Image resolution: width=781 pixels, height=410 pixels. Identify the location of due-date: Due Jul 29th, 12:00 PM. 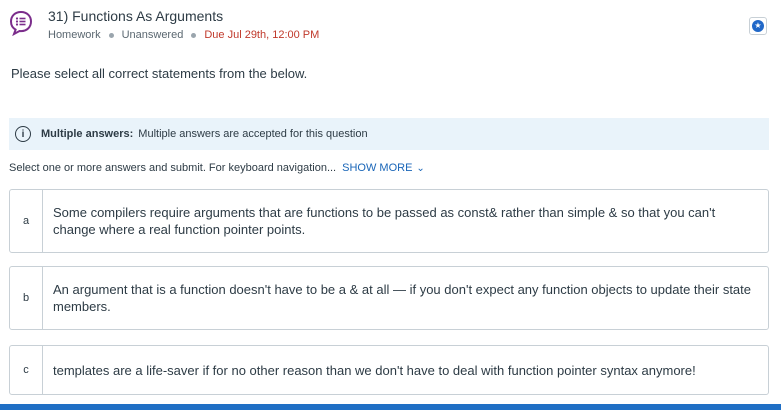
(262, 35).